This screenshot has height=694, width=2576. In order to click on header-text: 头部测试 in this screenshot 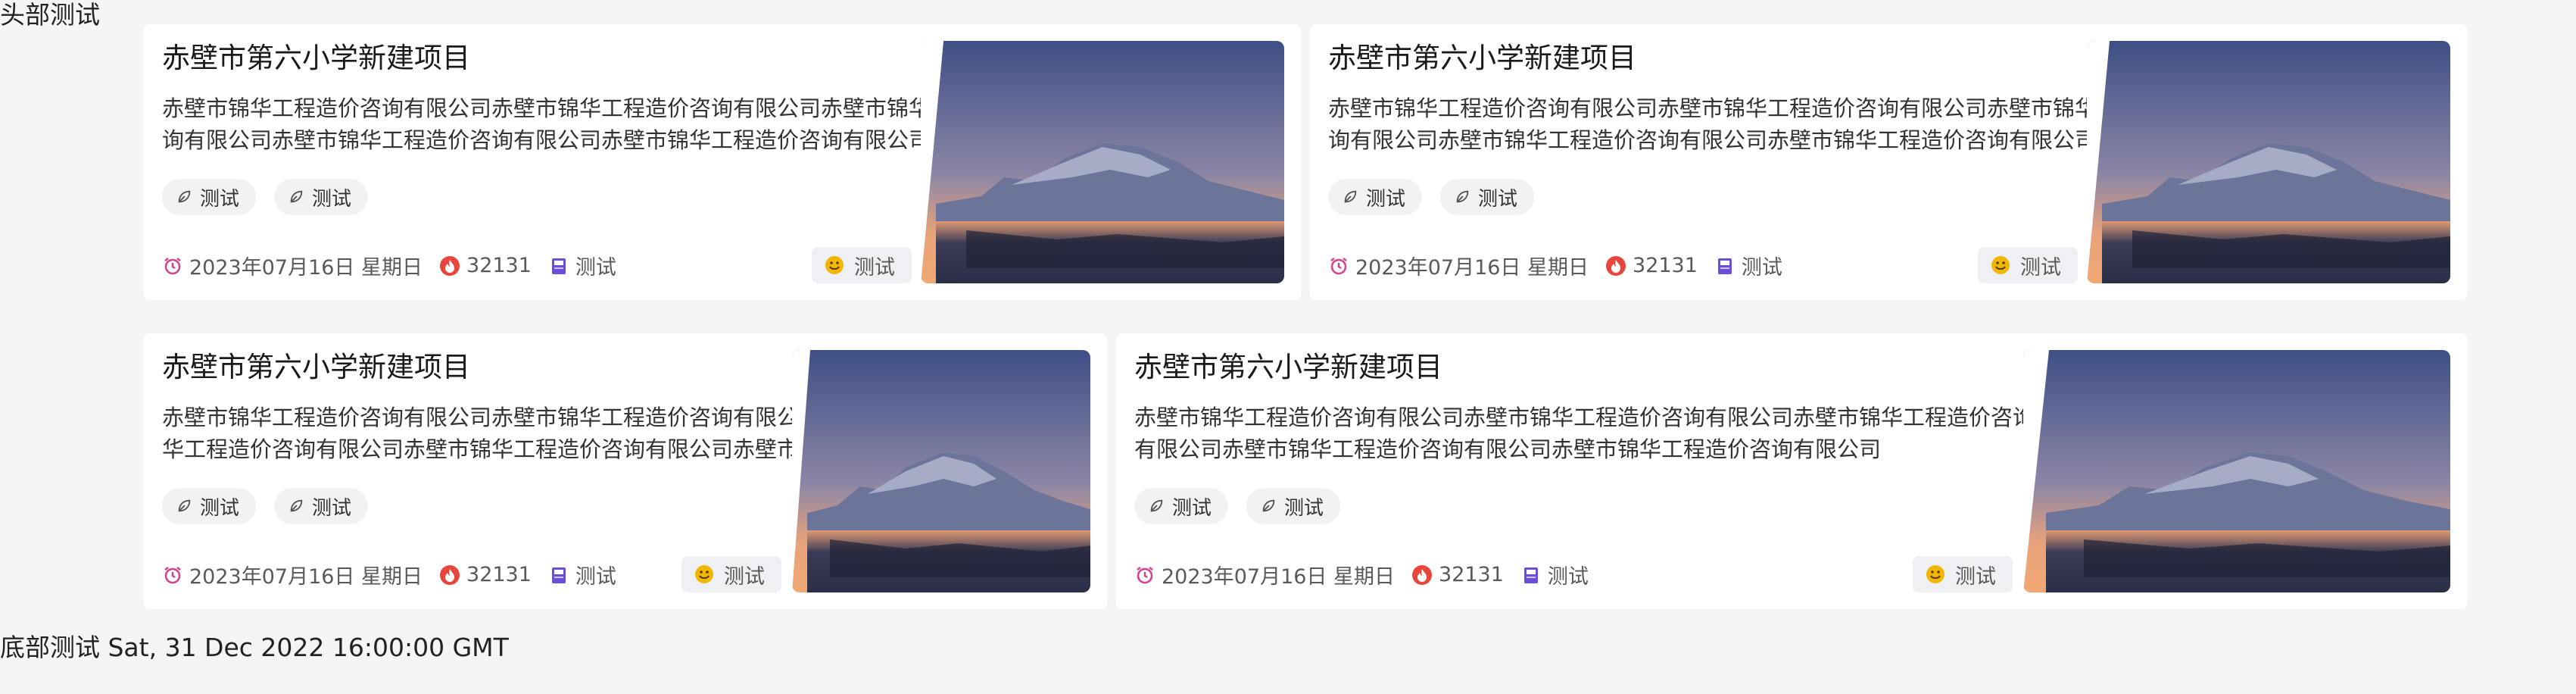, I will do `click(50, 15)`.